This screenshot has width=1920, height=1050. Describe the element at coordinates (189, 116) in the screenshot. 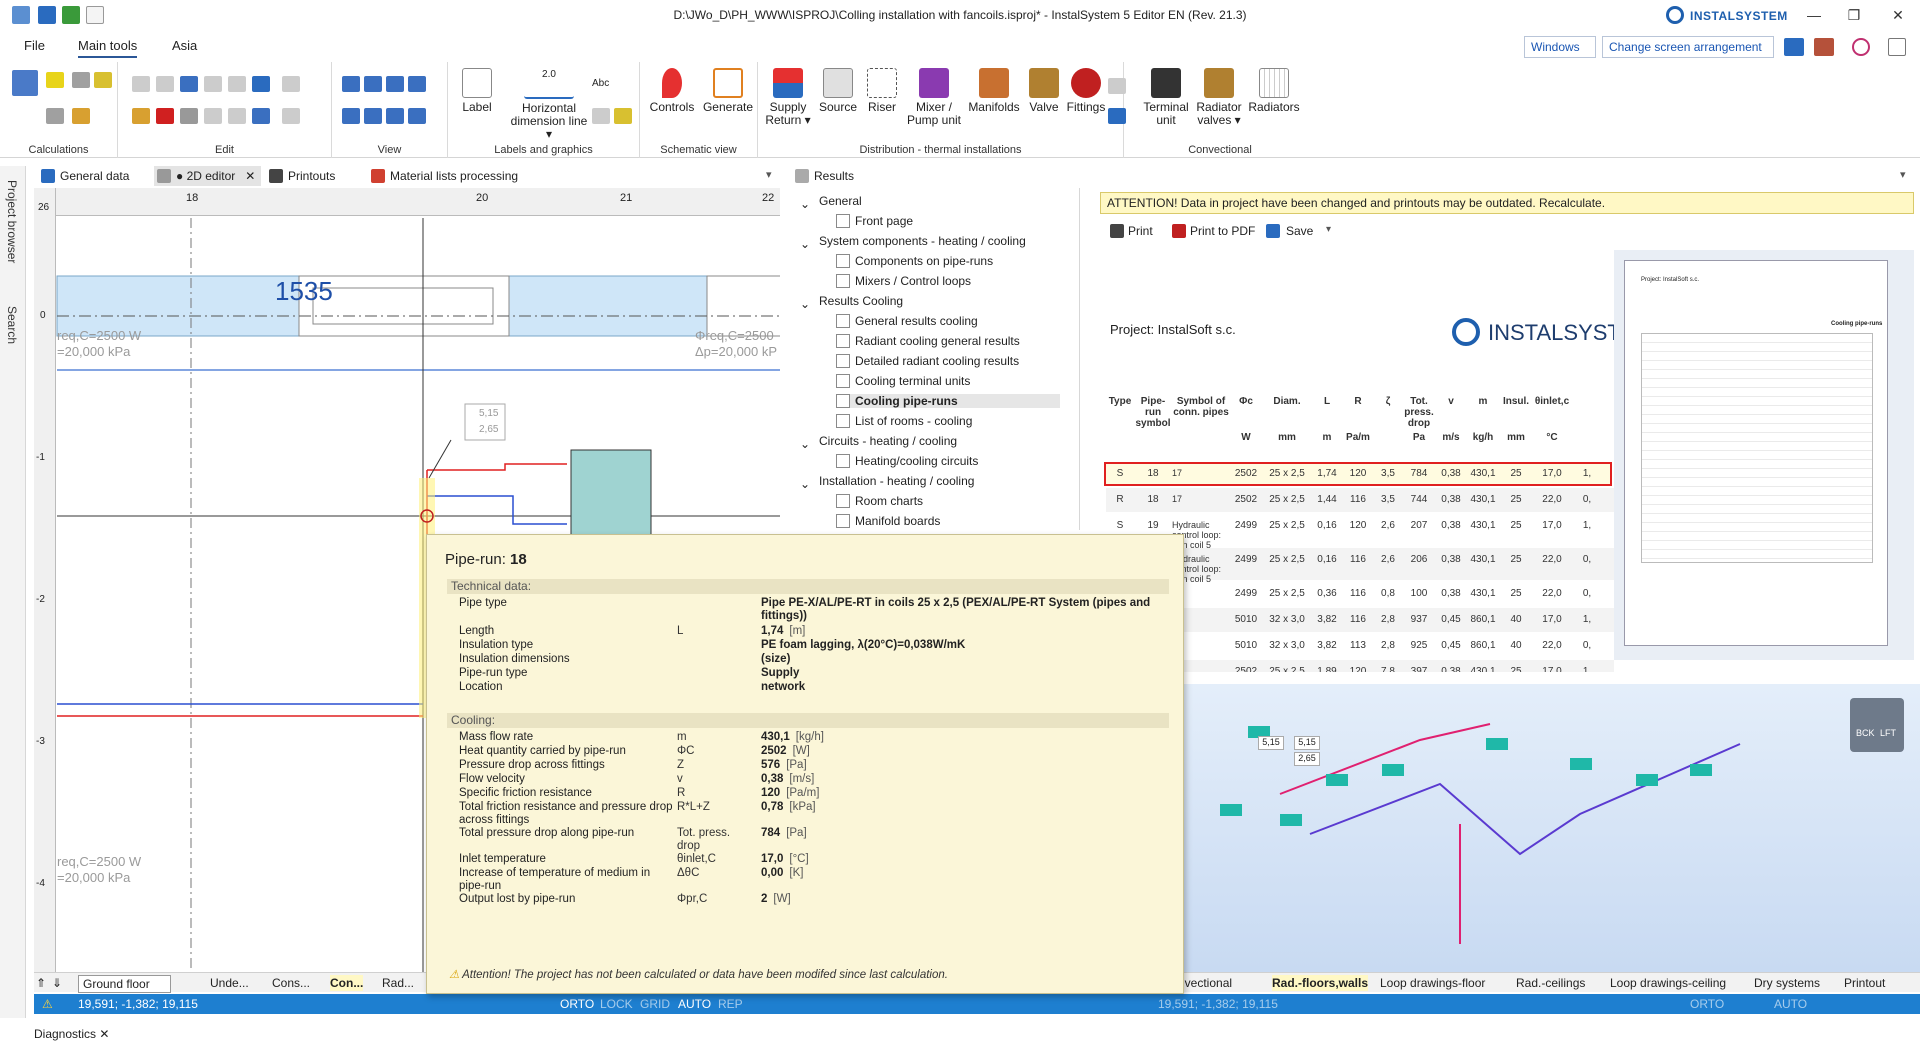

I see `link-icon` at that location.